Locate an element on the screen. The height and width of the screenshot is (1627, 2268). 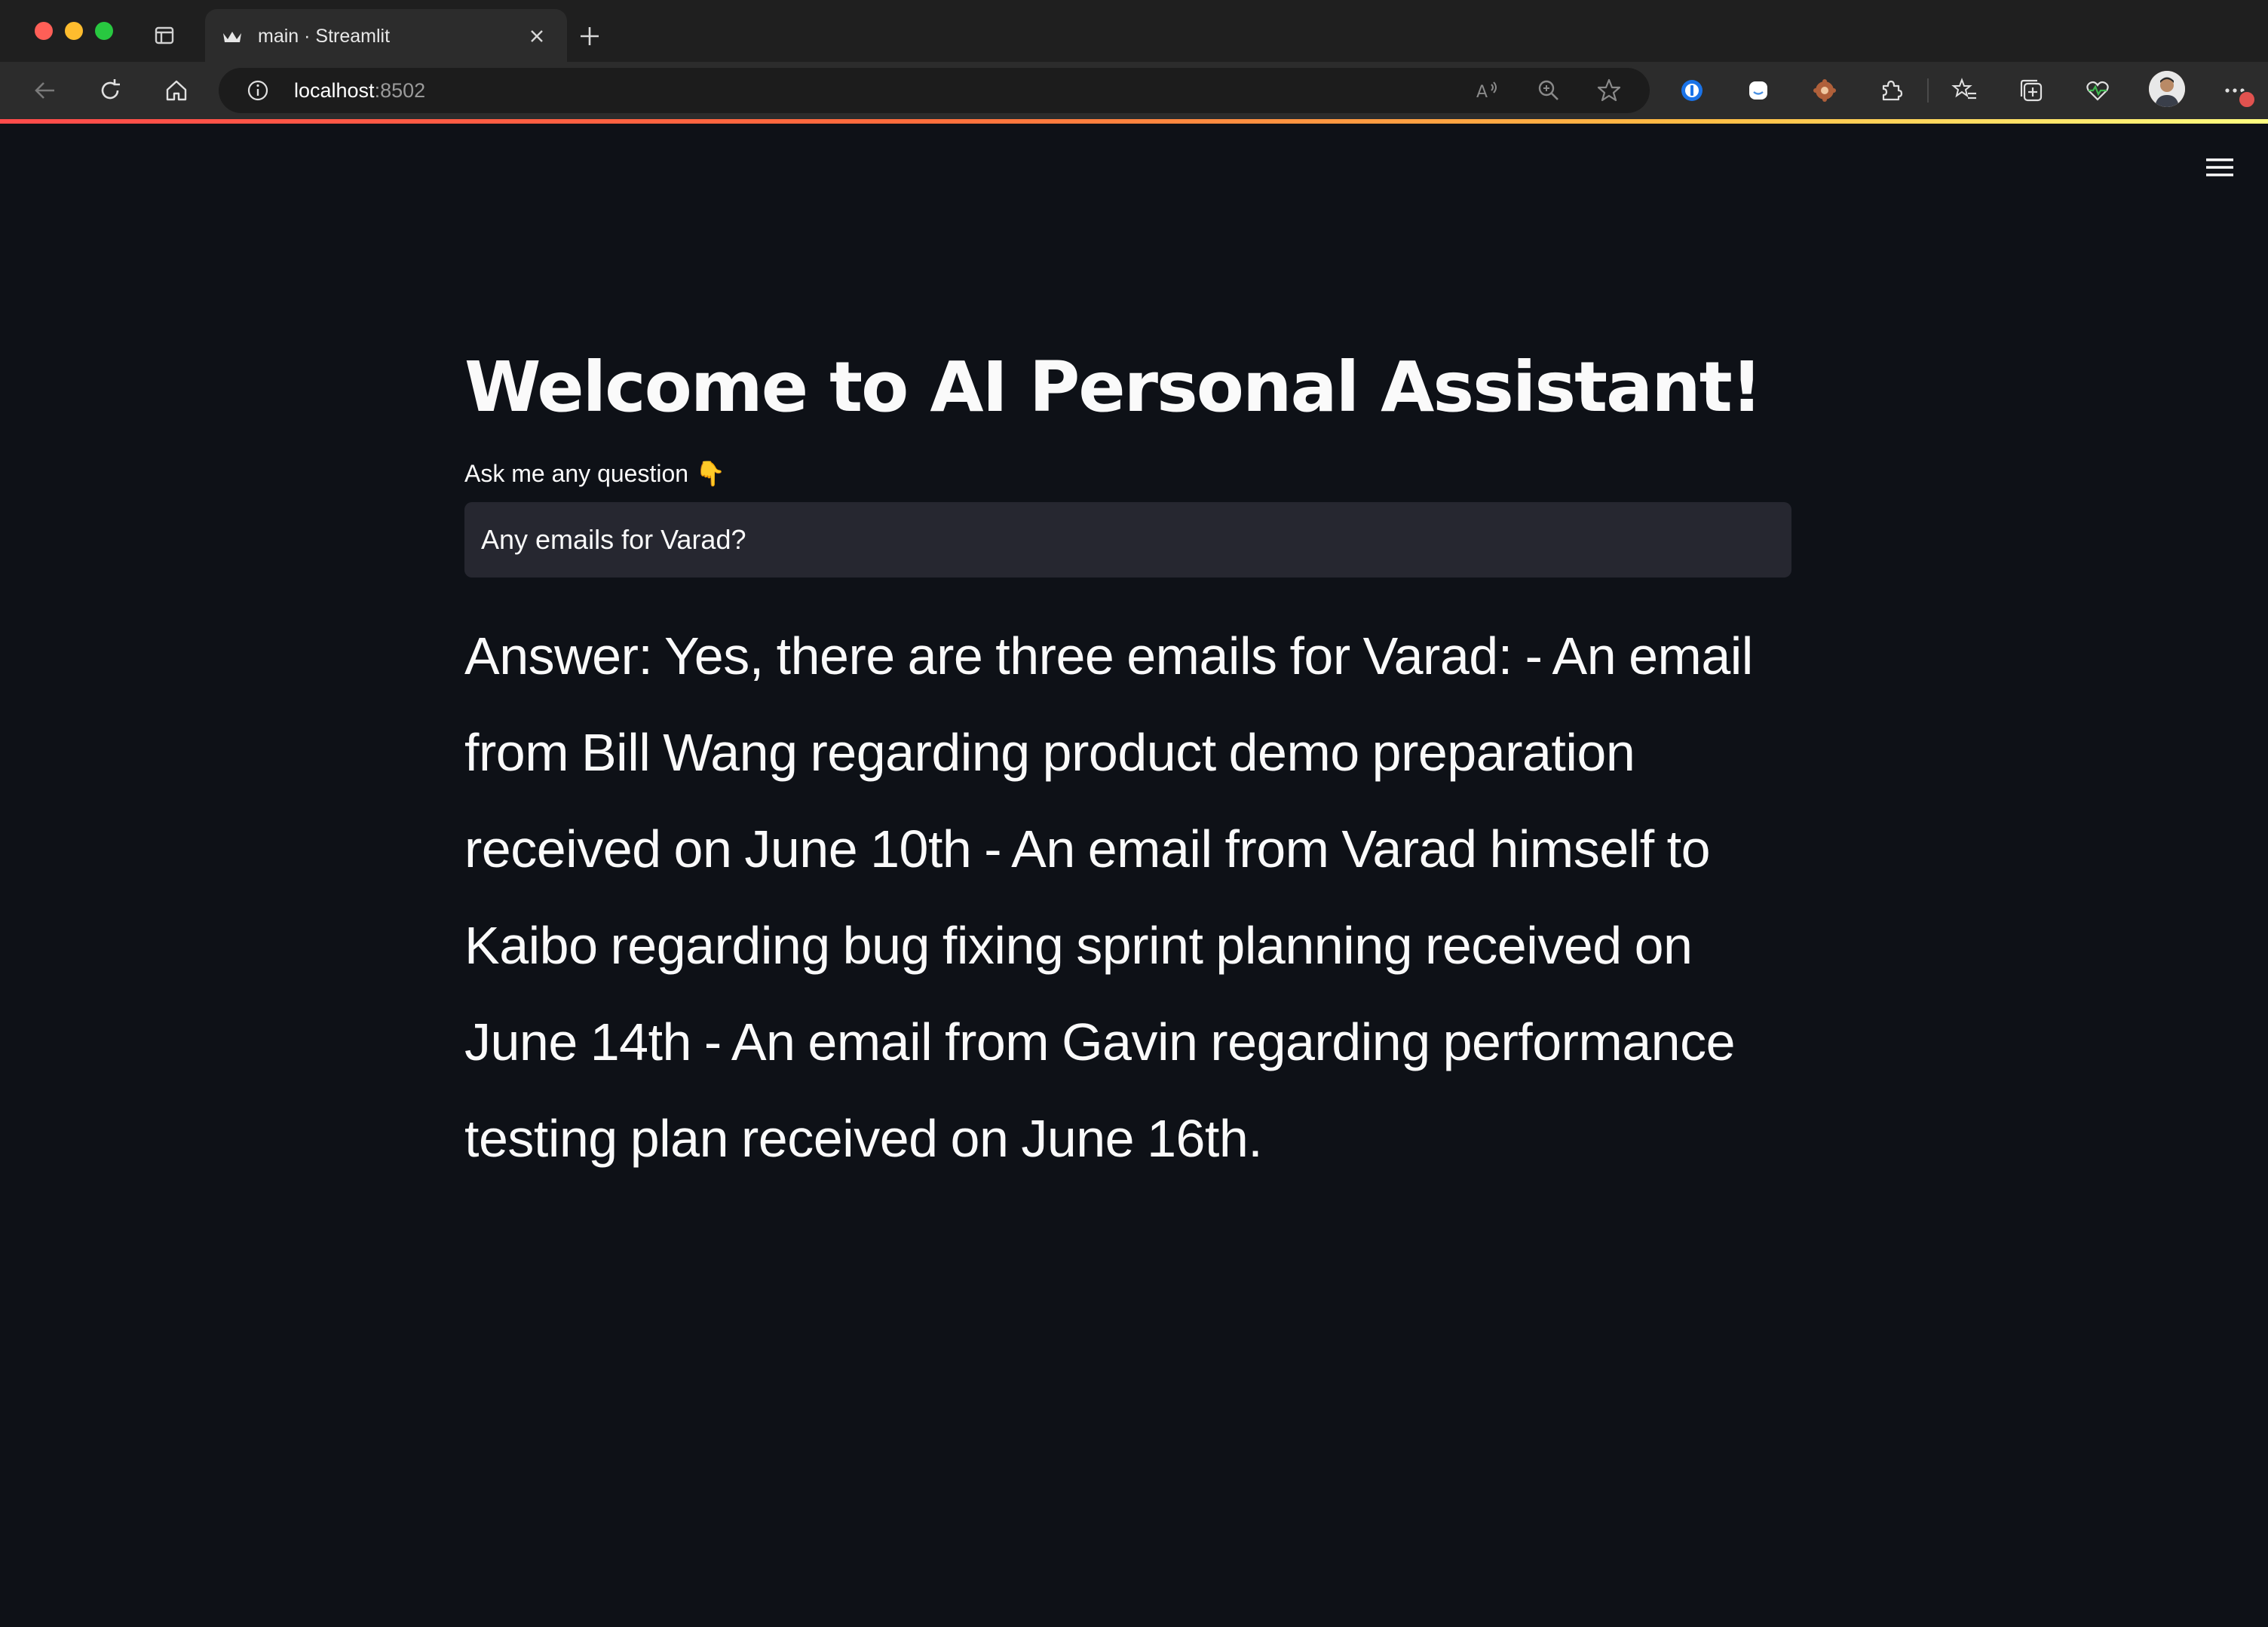
profile-avatar is located at coordinates (2167, 89).